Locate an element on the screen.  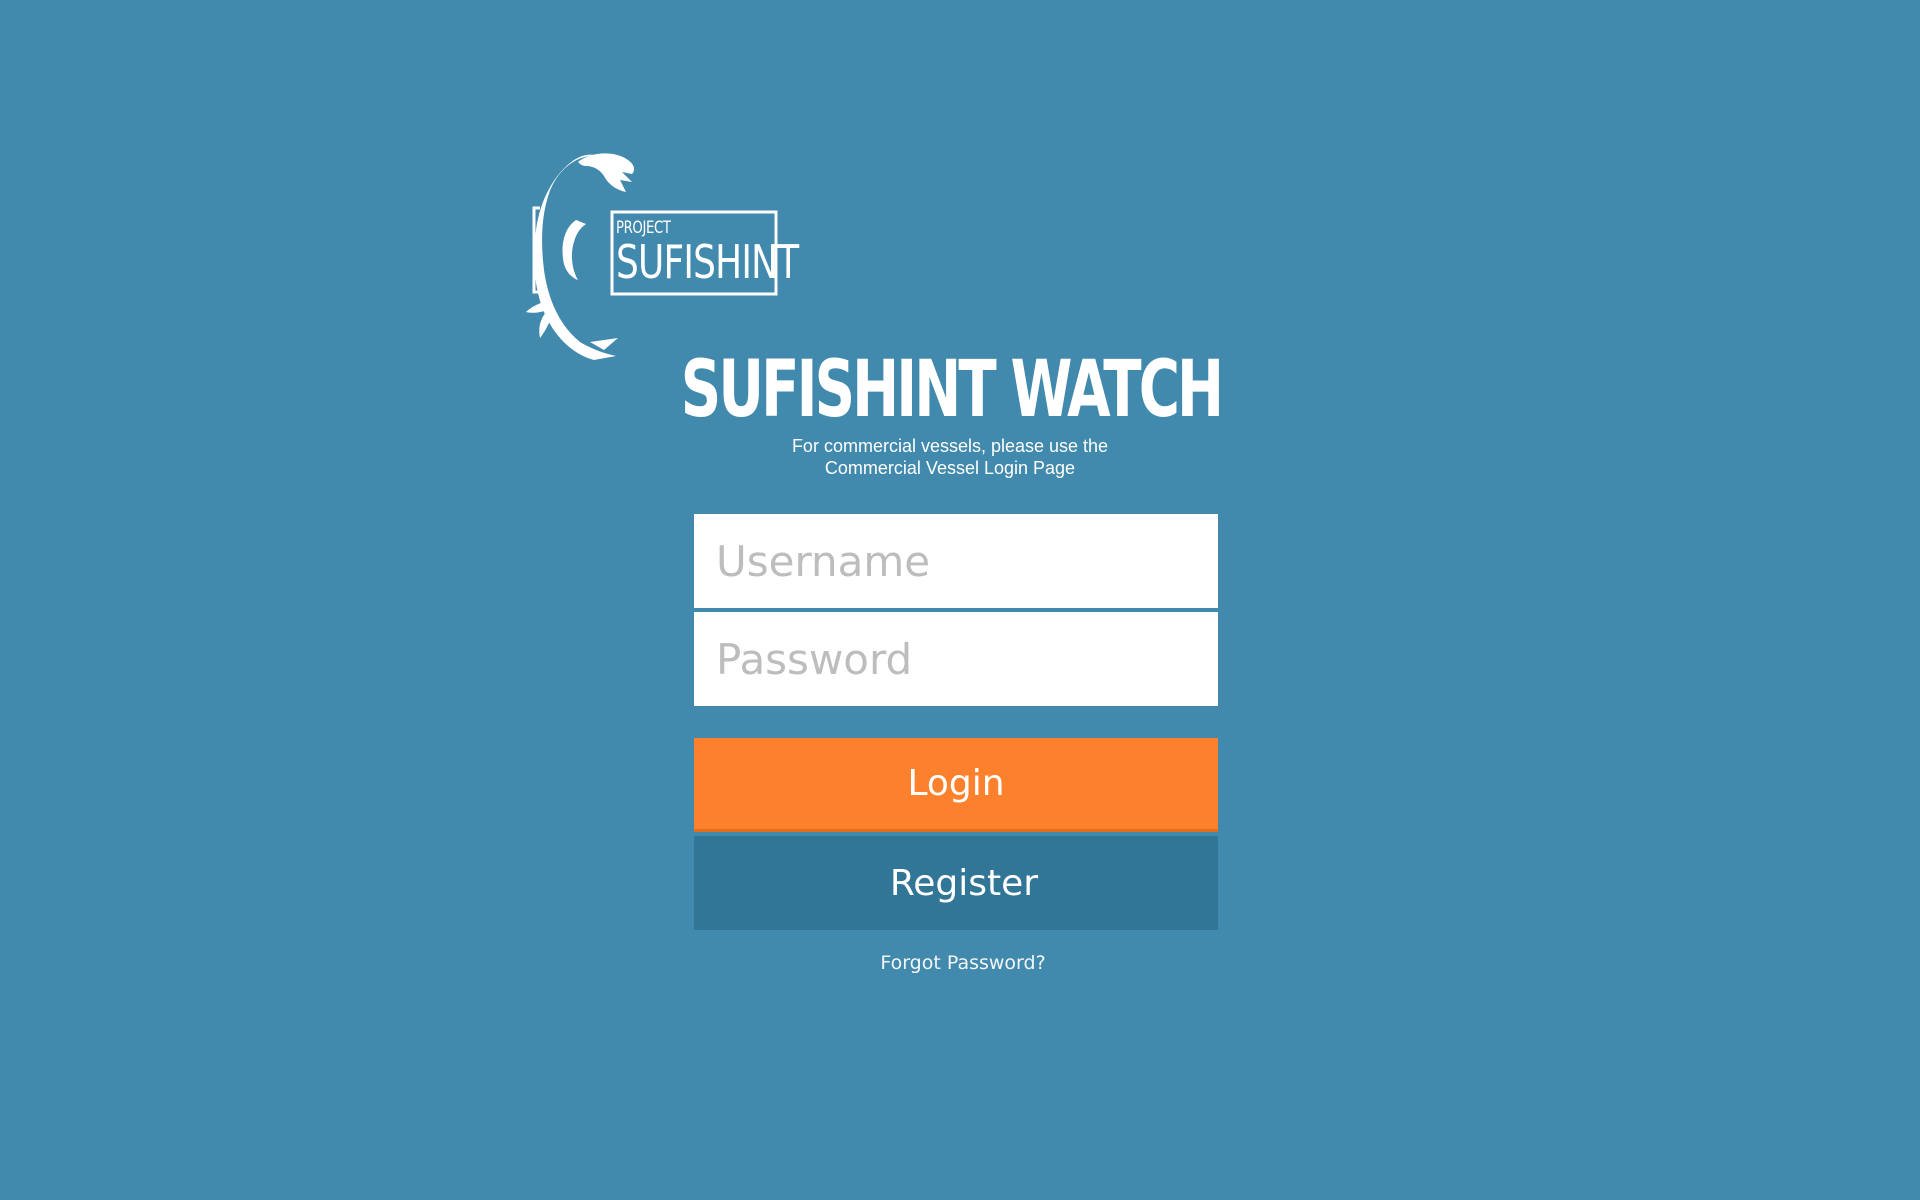
logo-wordmark: PROJECT SUFISHINT is located at coordinates (707, 254).